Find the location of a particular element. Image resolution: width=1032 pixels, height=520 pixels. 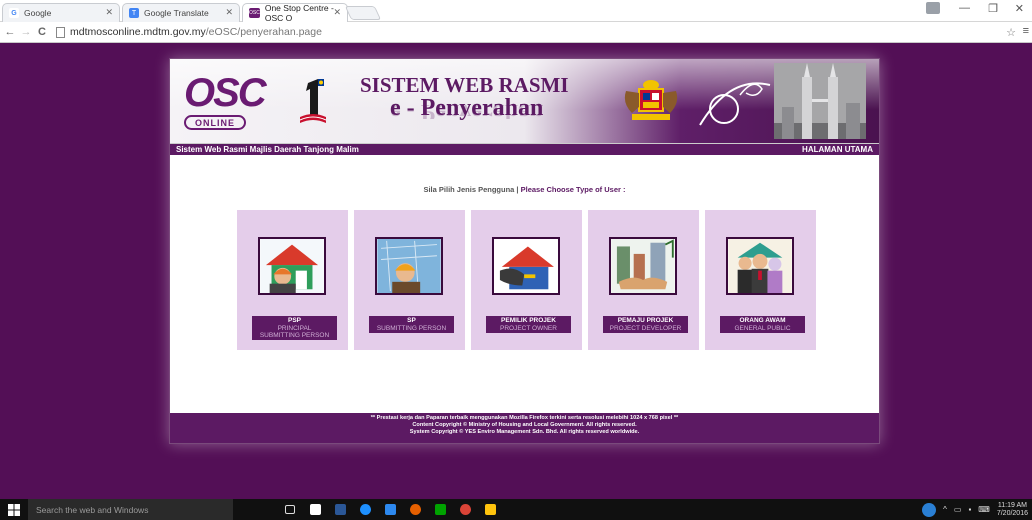

tab-title: Google Translate is located at coordinates (176, 13).